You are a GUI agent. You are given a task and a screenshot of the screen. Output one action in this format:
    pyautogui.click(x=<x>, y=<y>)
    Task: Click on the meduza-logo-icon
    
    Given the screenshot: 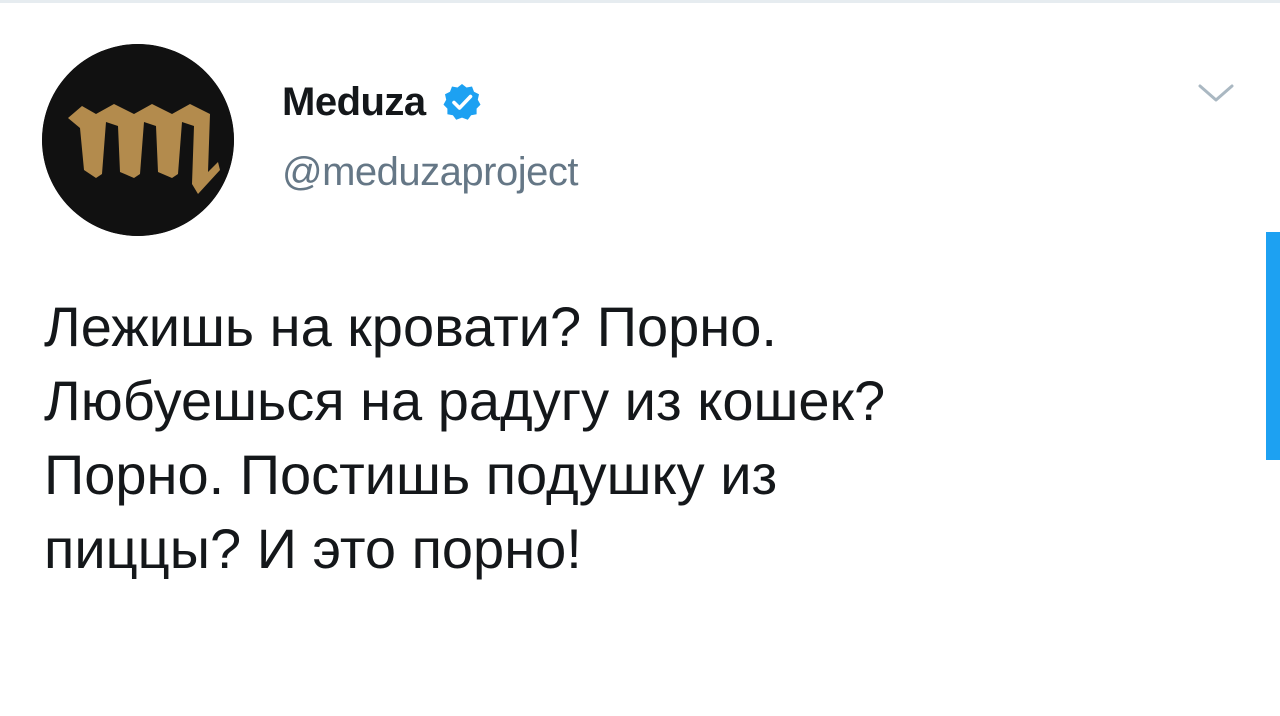 What is the action you would take?
    pyautogui.click(x=138, y=140)
    